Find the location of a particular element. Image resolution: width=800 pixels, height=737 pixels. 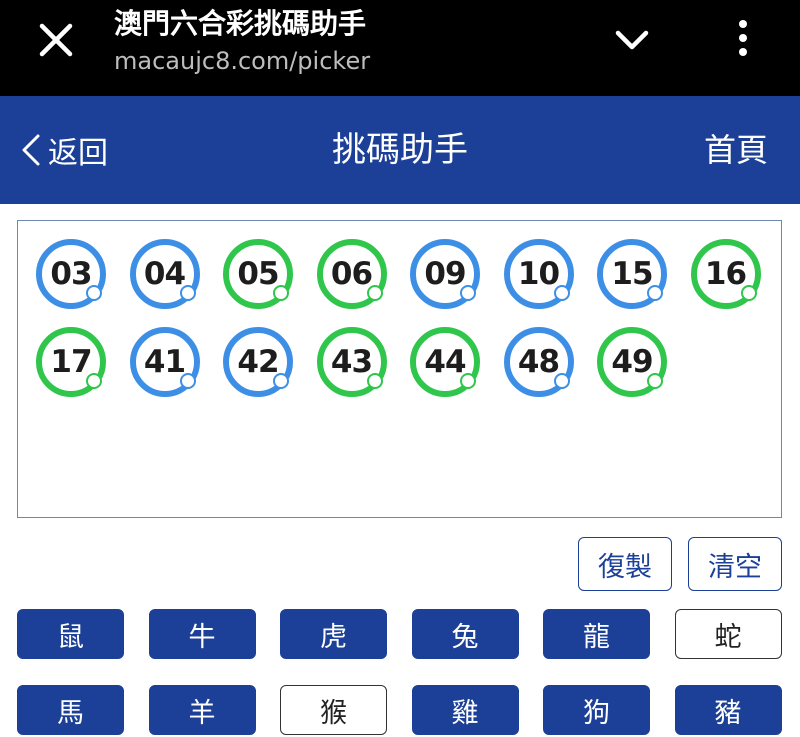

number-ball: 15 is located at coordinates (632, 274).